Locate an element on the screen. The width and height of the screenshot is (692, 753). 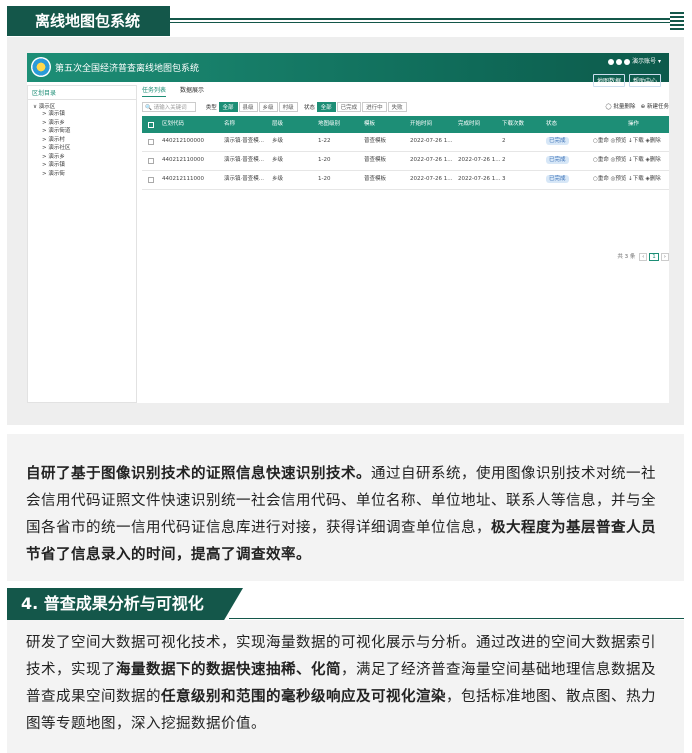
pagination: 共 3 条 ‹ 1 › is located at coordinates (643, 256).